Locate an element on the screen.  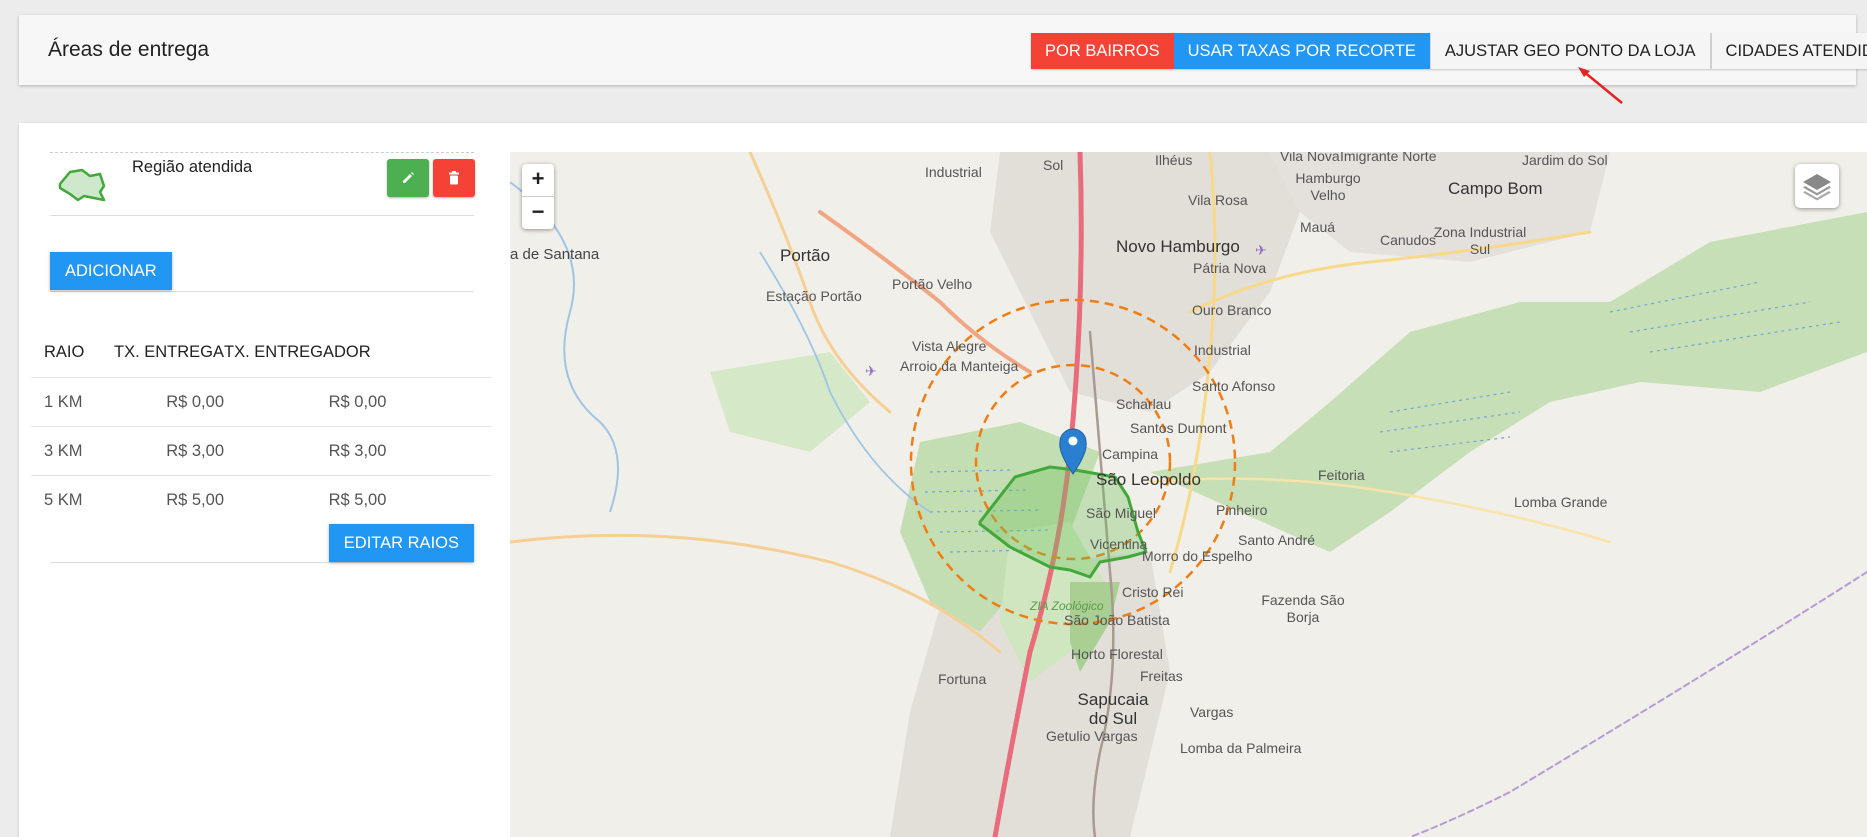
map-label: Zona Industrial Sul is located at coordinates (1480, 240).